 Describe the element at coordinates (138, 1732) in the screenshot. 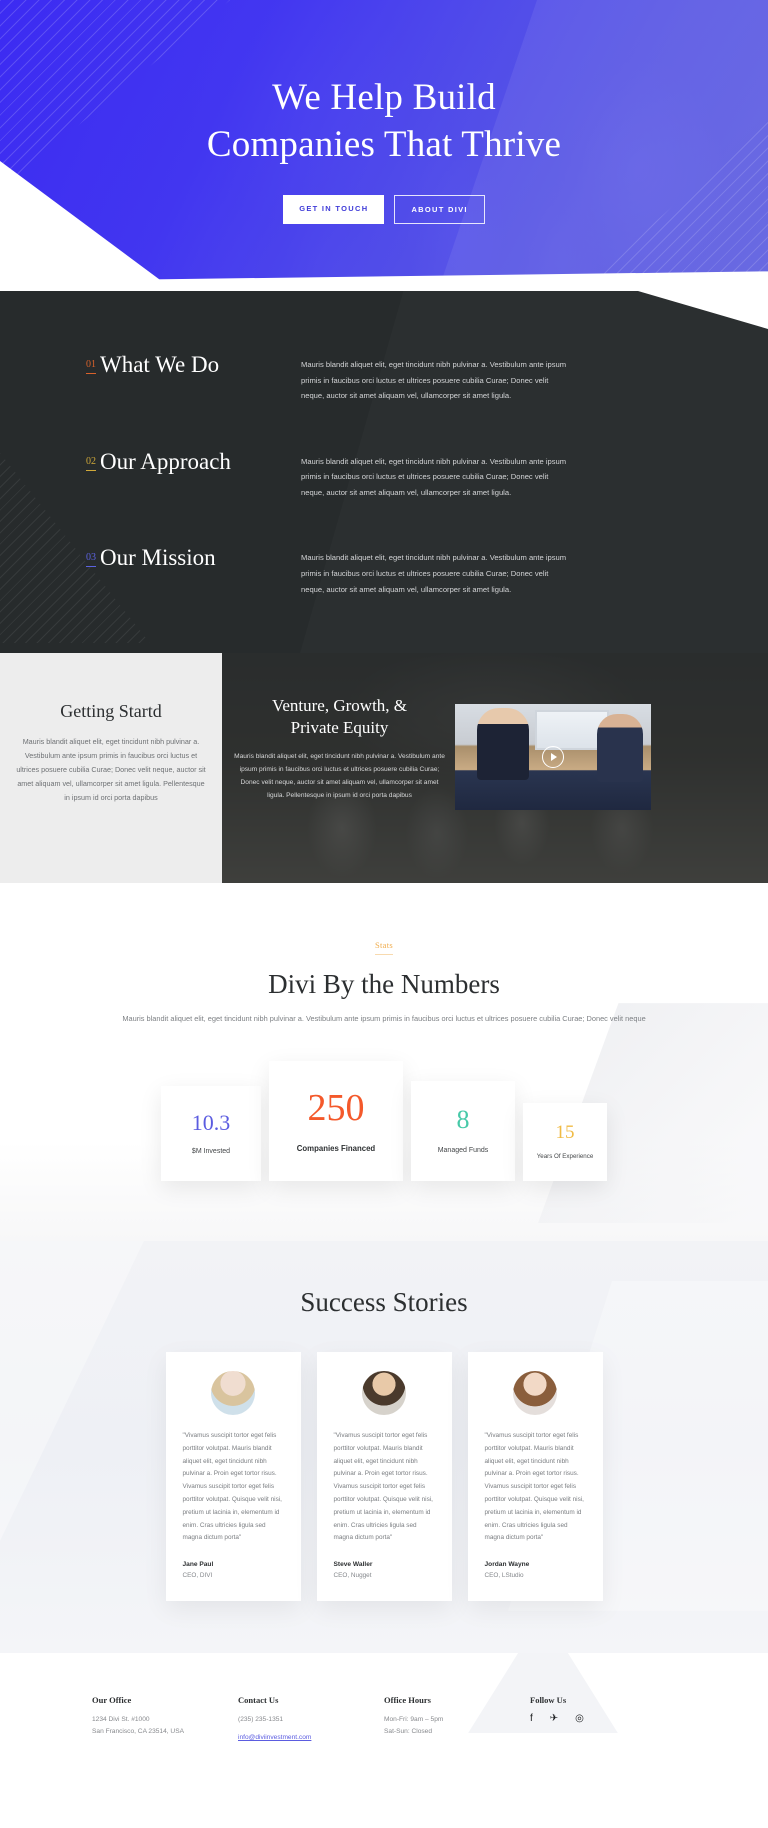

I see `footer-office-address-line-2: San Francisco, CA 23514, USA` at that location.